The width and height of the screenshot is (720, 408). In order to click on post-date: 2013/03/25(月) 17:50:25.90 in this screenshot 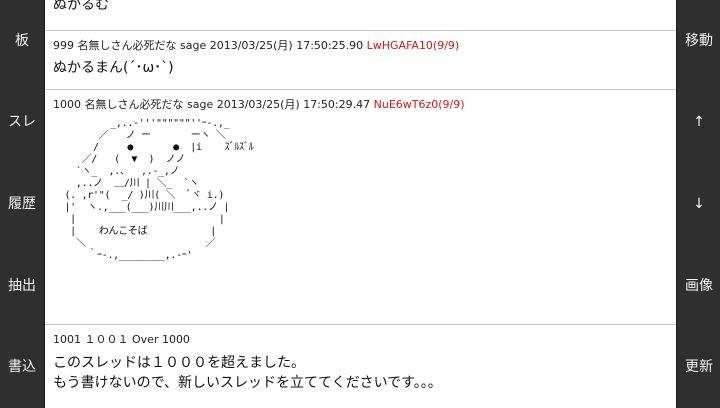, I will do `click(286, 45)`.